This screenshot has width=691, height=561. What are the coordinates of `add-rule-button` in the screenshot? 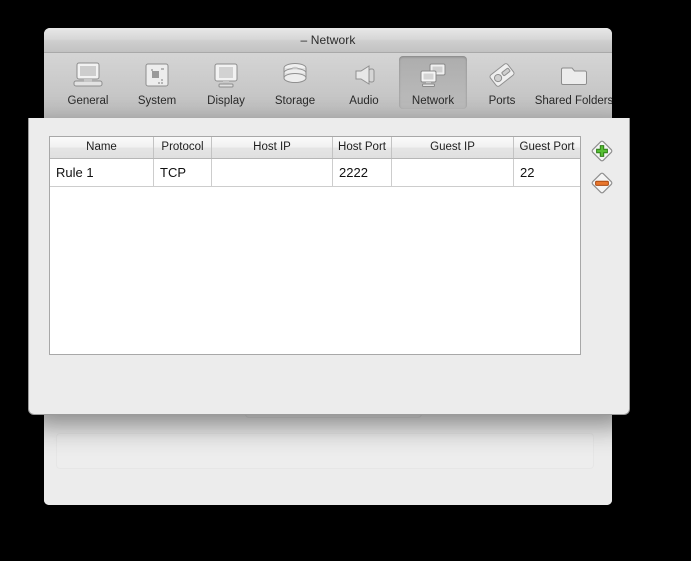 It's located at (602, 151).